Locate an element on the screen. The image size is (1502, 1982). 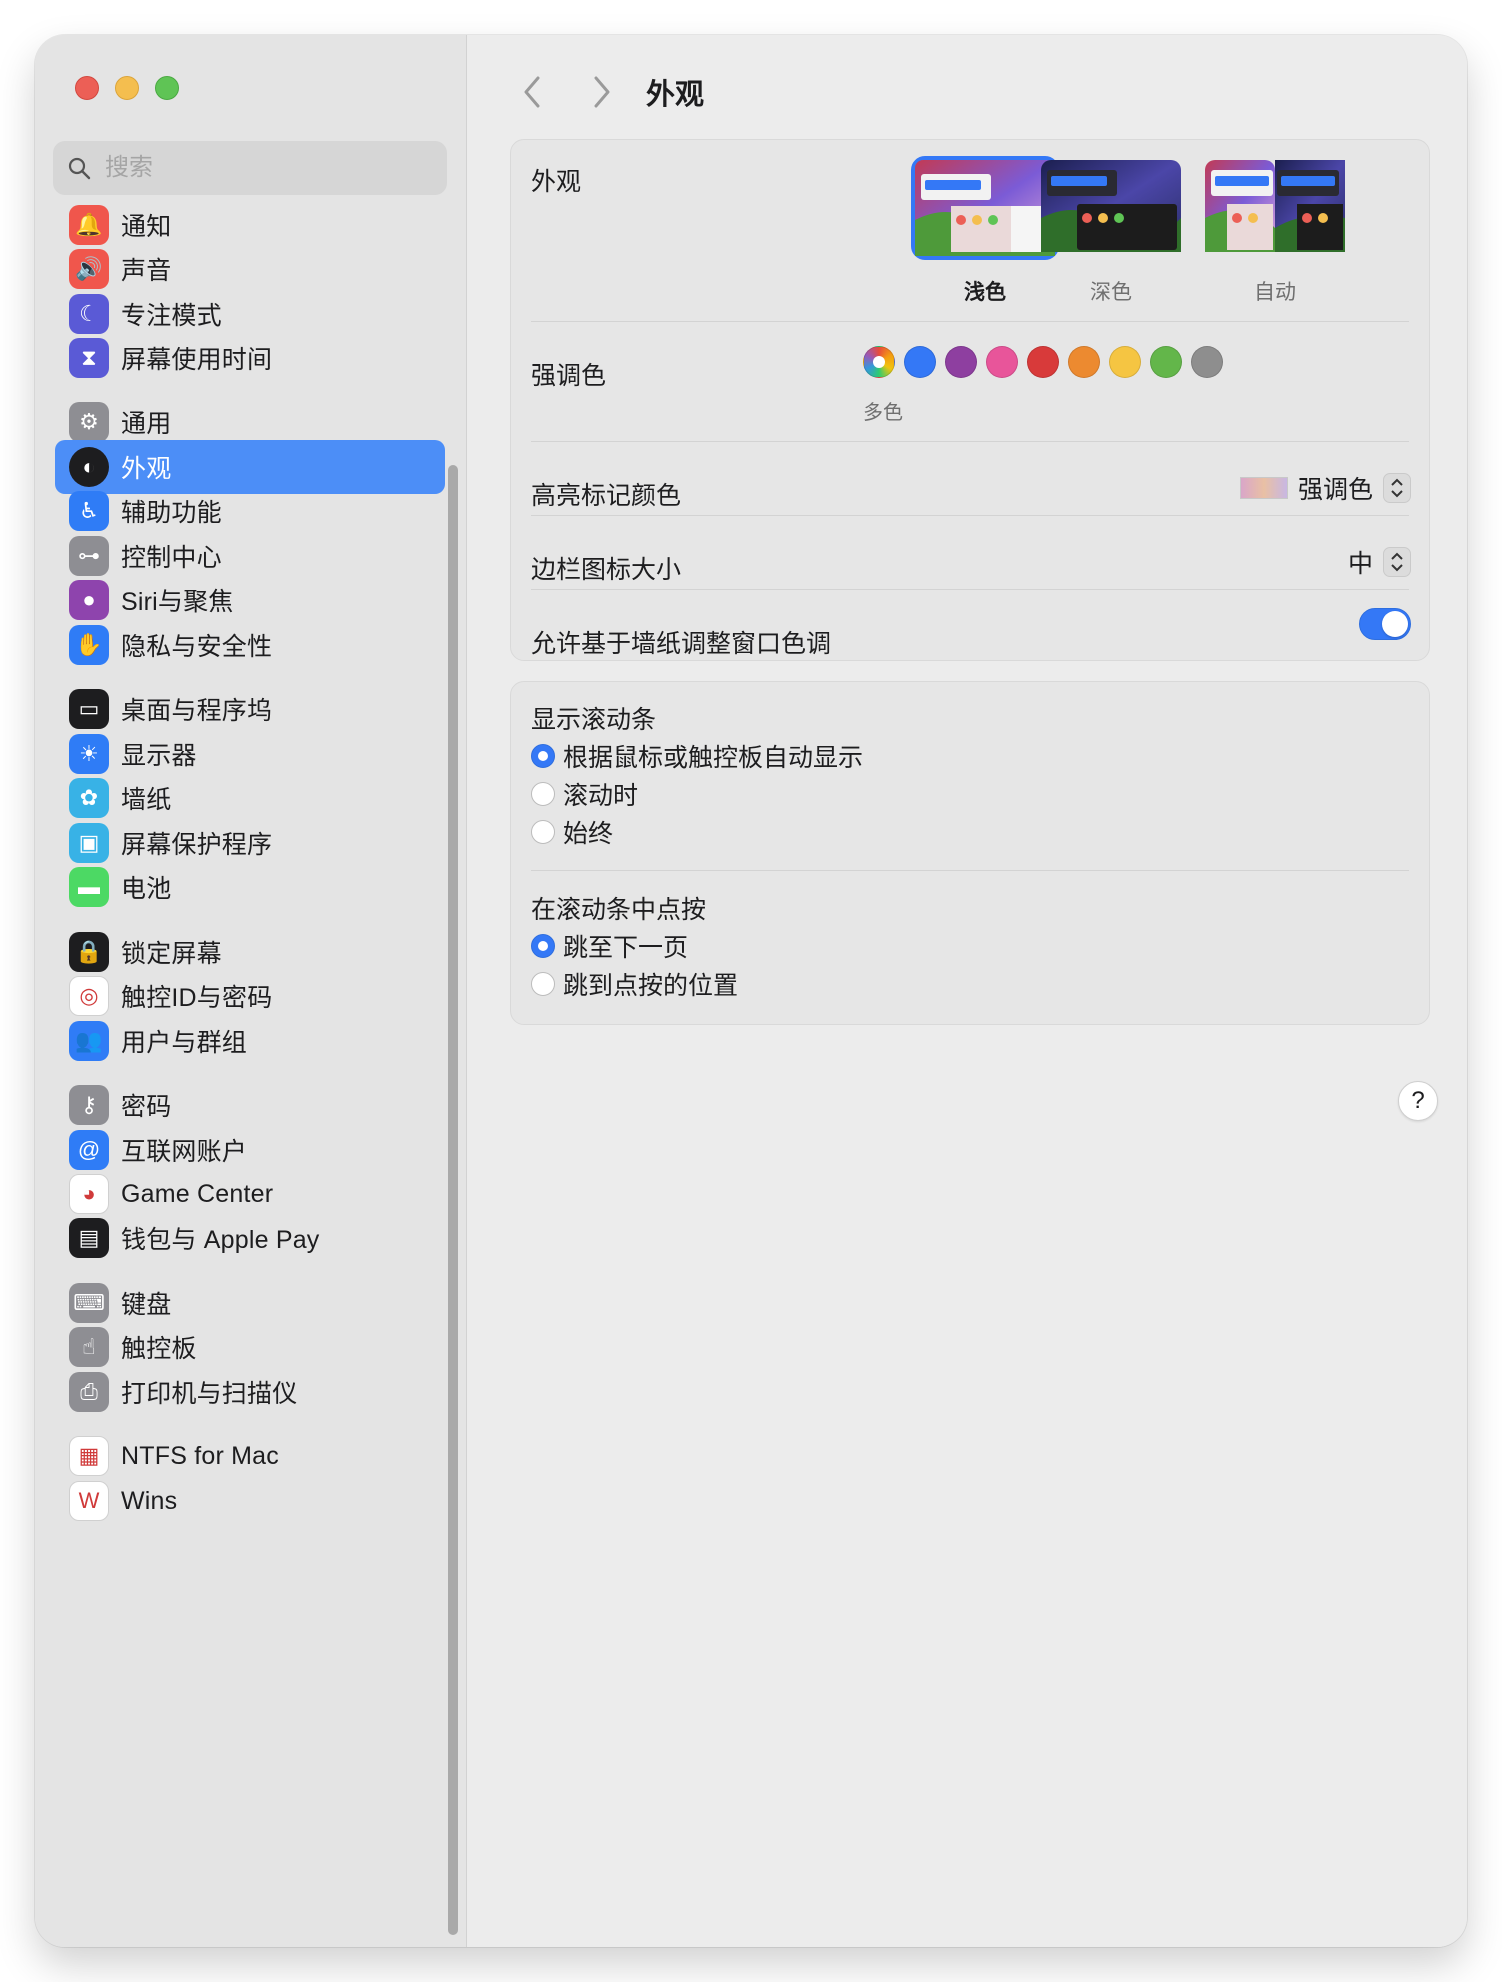
highlight-color-popup: 强调色 is located at coordinates (1325, 488).